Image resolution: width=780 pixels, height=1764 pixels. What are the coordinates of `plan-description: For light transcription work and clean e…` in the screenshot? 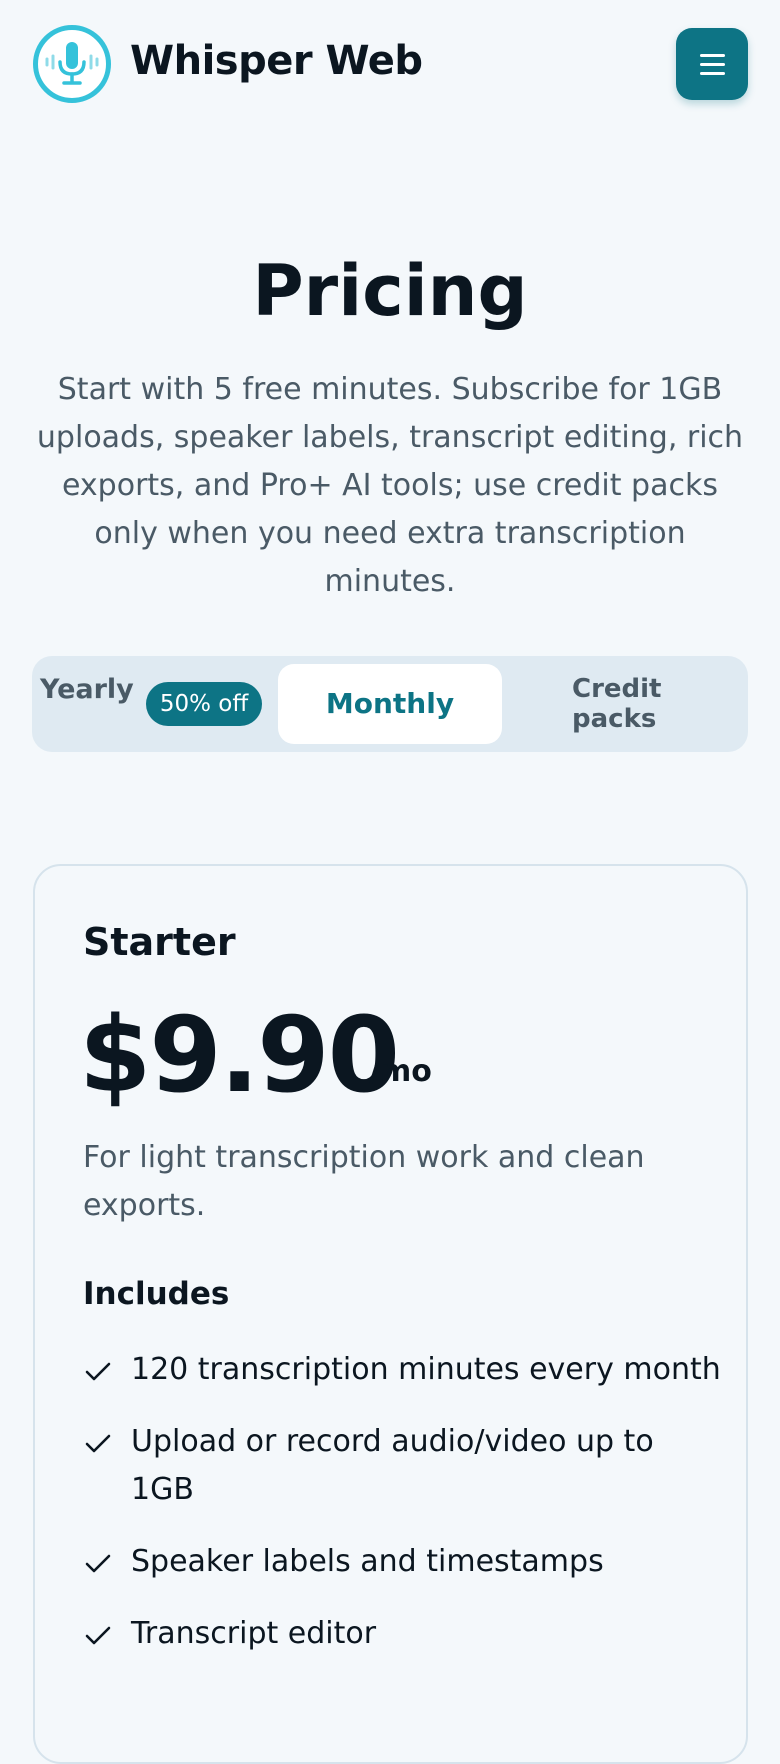 It's located at (364, 1181).